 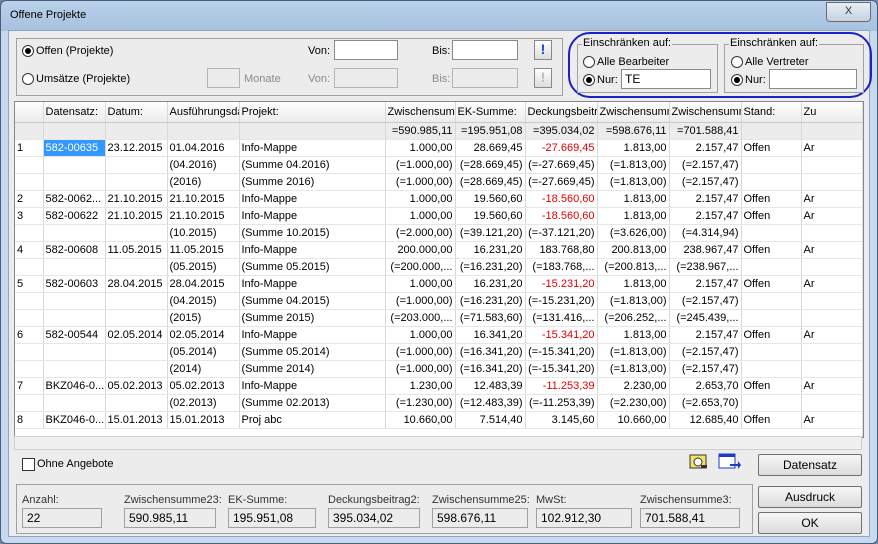 I want to click on horizontal-scrollbar, so click(x=438, y=443).